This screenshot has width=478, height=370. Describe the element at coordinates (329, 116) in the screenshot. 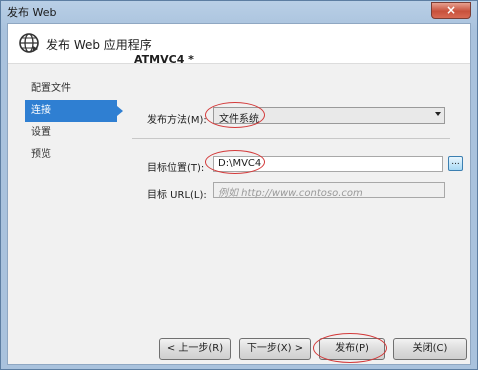

I see `publish-method-dropdown: 文件系统` at that location.